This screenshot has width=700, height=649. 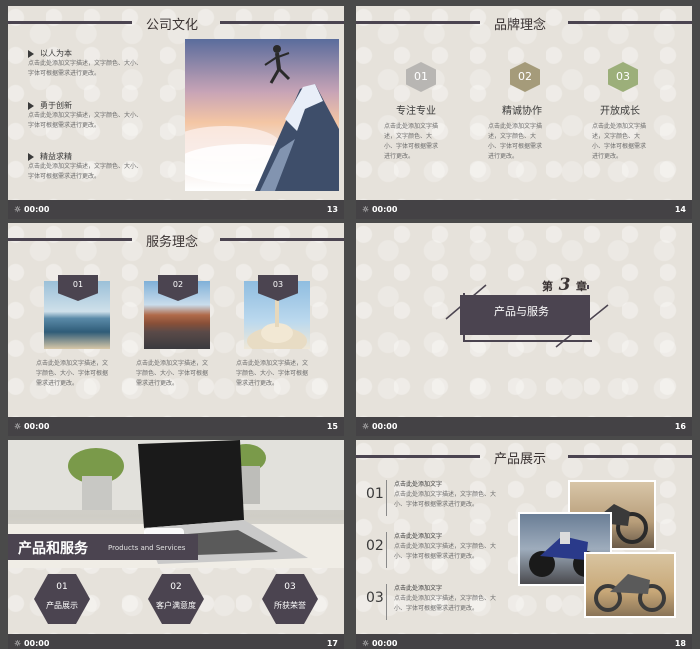 I want to click on culture-item-3: 精益求精 点击此处添加文字描述，文字颜色、大小、 字体可根据需求进行更改。, so click(x=85, y=166).